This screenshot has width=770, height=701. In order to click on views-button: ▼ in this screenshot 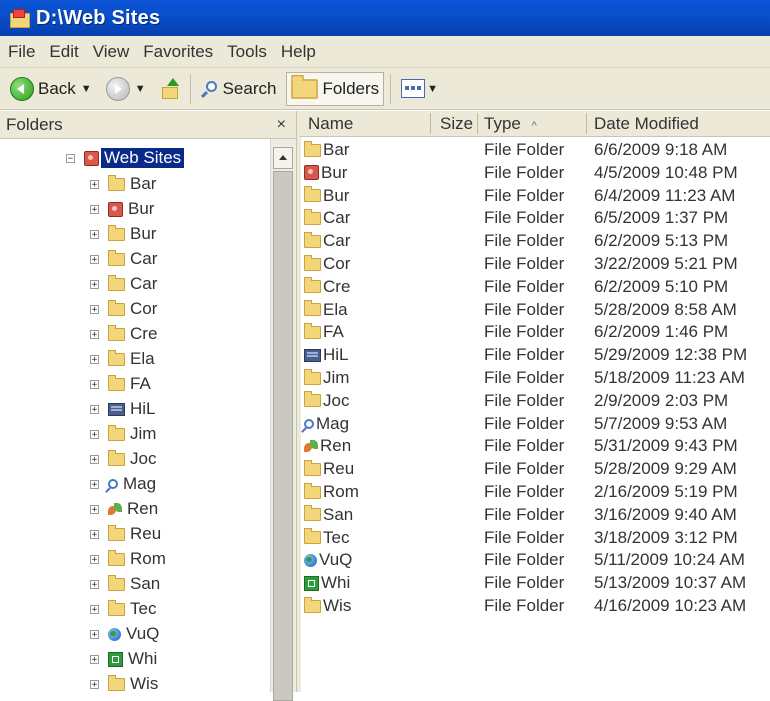, I will do `click(422, 89)`.